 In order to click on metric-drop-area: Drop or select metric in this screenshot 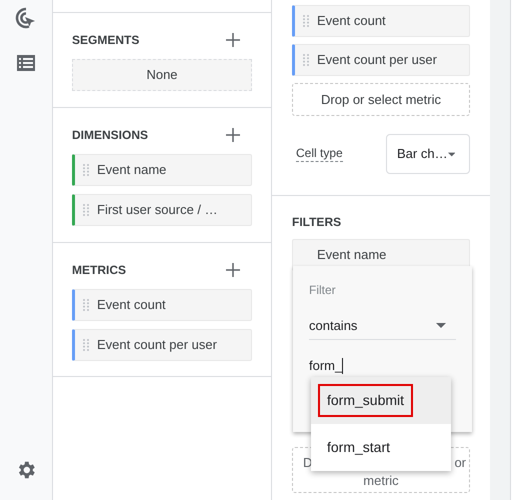, I will do `click(381, 99)`.